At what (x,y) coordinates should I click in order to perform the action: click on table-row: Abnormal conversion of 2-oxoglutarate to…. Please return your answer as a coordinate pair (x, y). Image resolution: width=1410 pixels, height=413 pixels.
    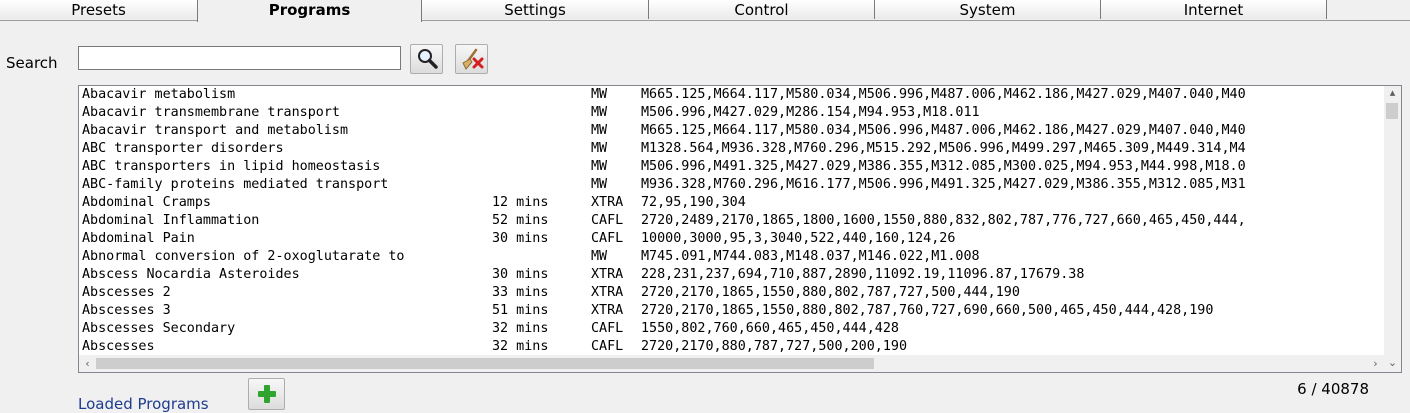
    Looking at the image, I should click on (731, 257).